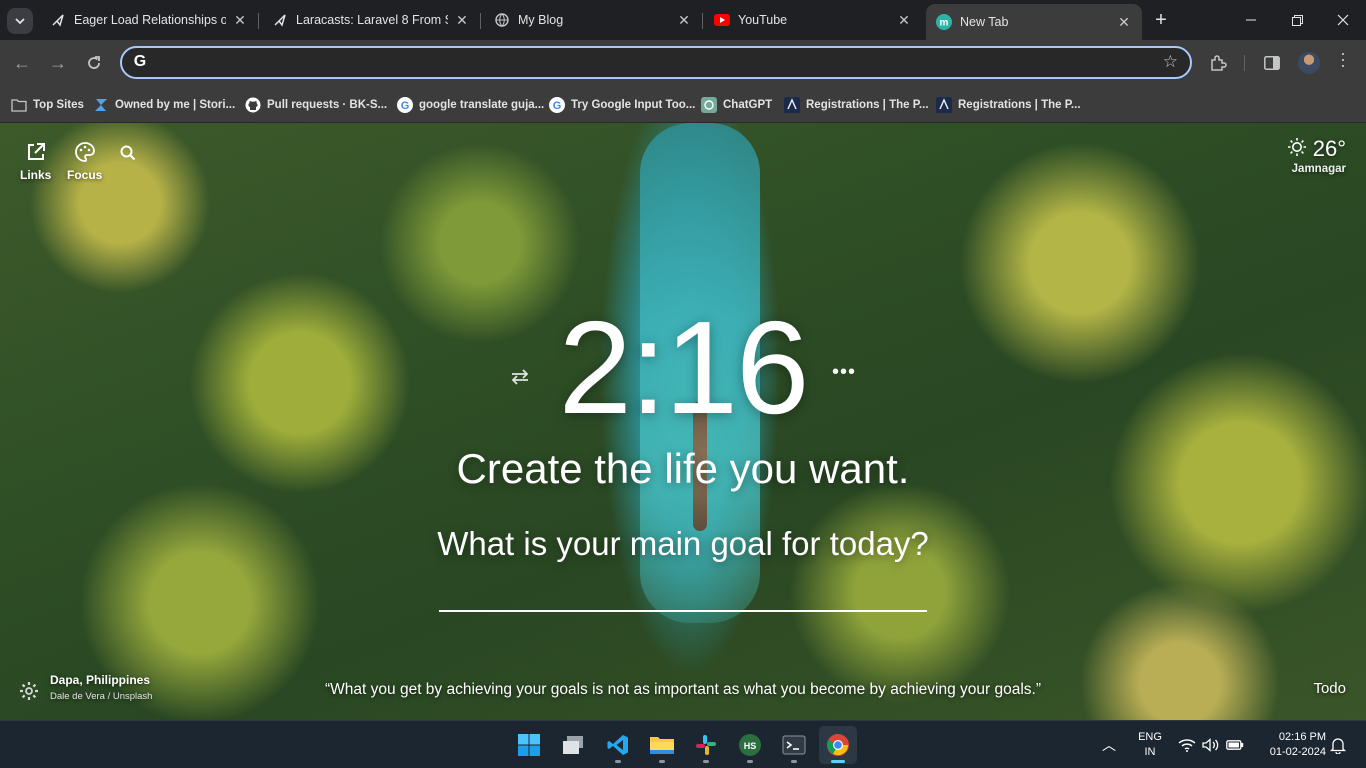 The height and width of the screenshot is (768, 1366). Describe the element at coordinates (763, 20) in the screenshot. I see `tab-title: YouTube` at that location.